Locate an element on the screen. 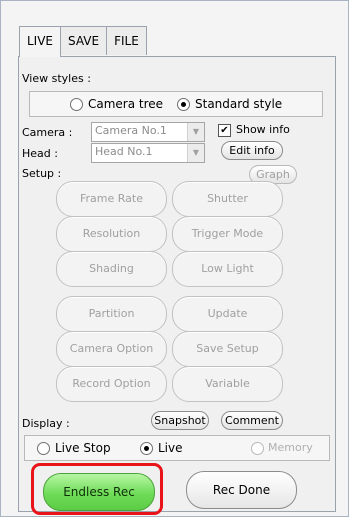 The image size is (349, 517). head-select-value: Head No.1 is located at coordinates (124, 151).